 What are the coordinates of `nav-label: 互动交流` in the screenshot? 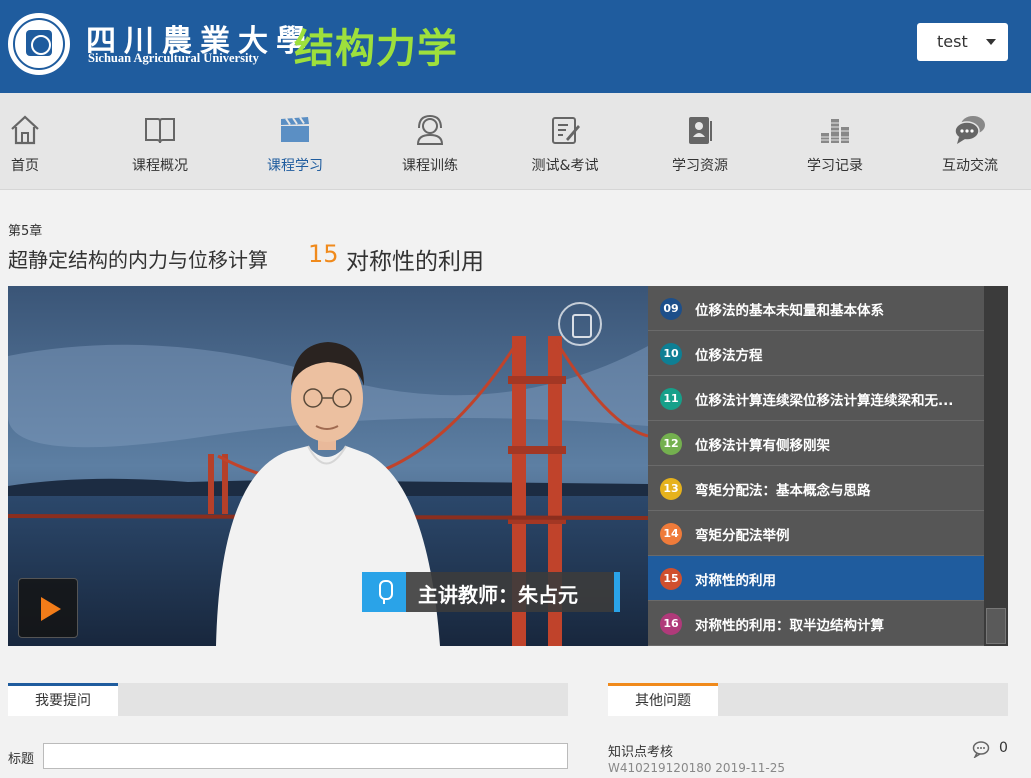 It's located at (970, 166).